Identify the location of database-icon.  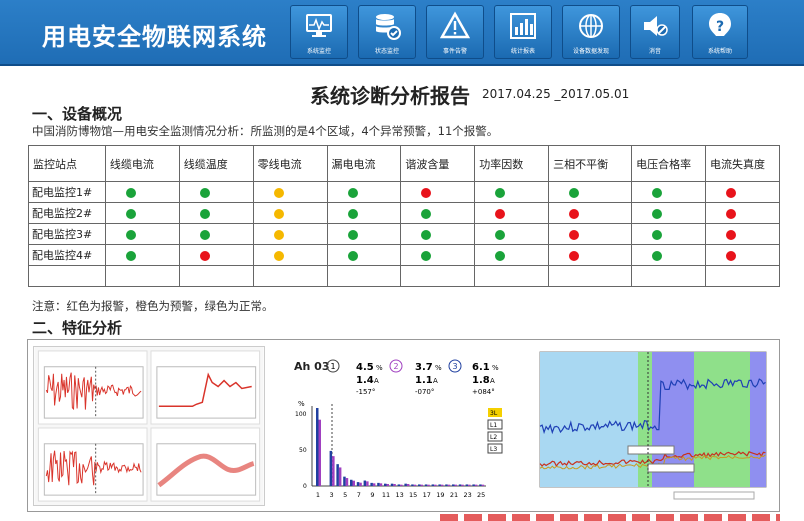
(388, 27).